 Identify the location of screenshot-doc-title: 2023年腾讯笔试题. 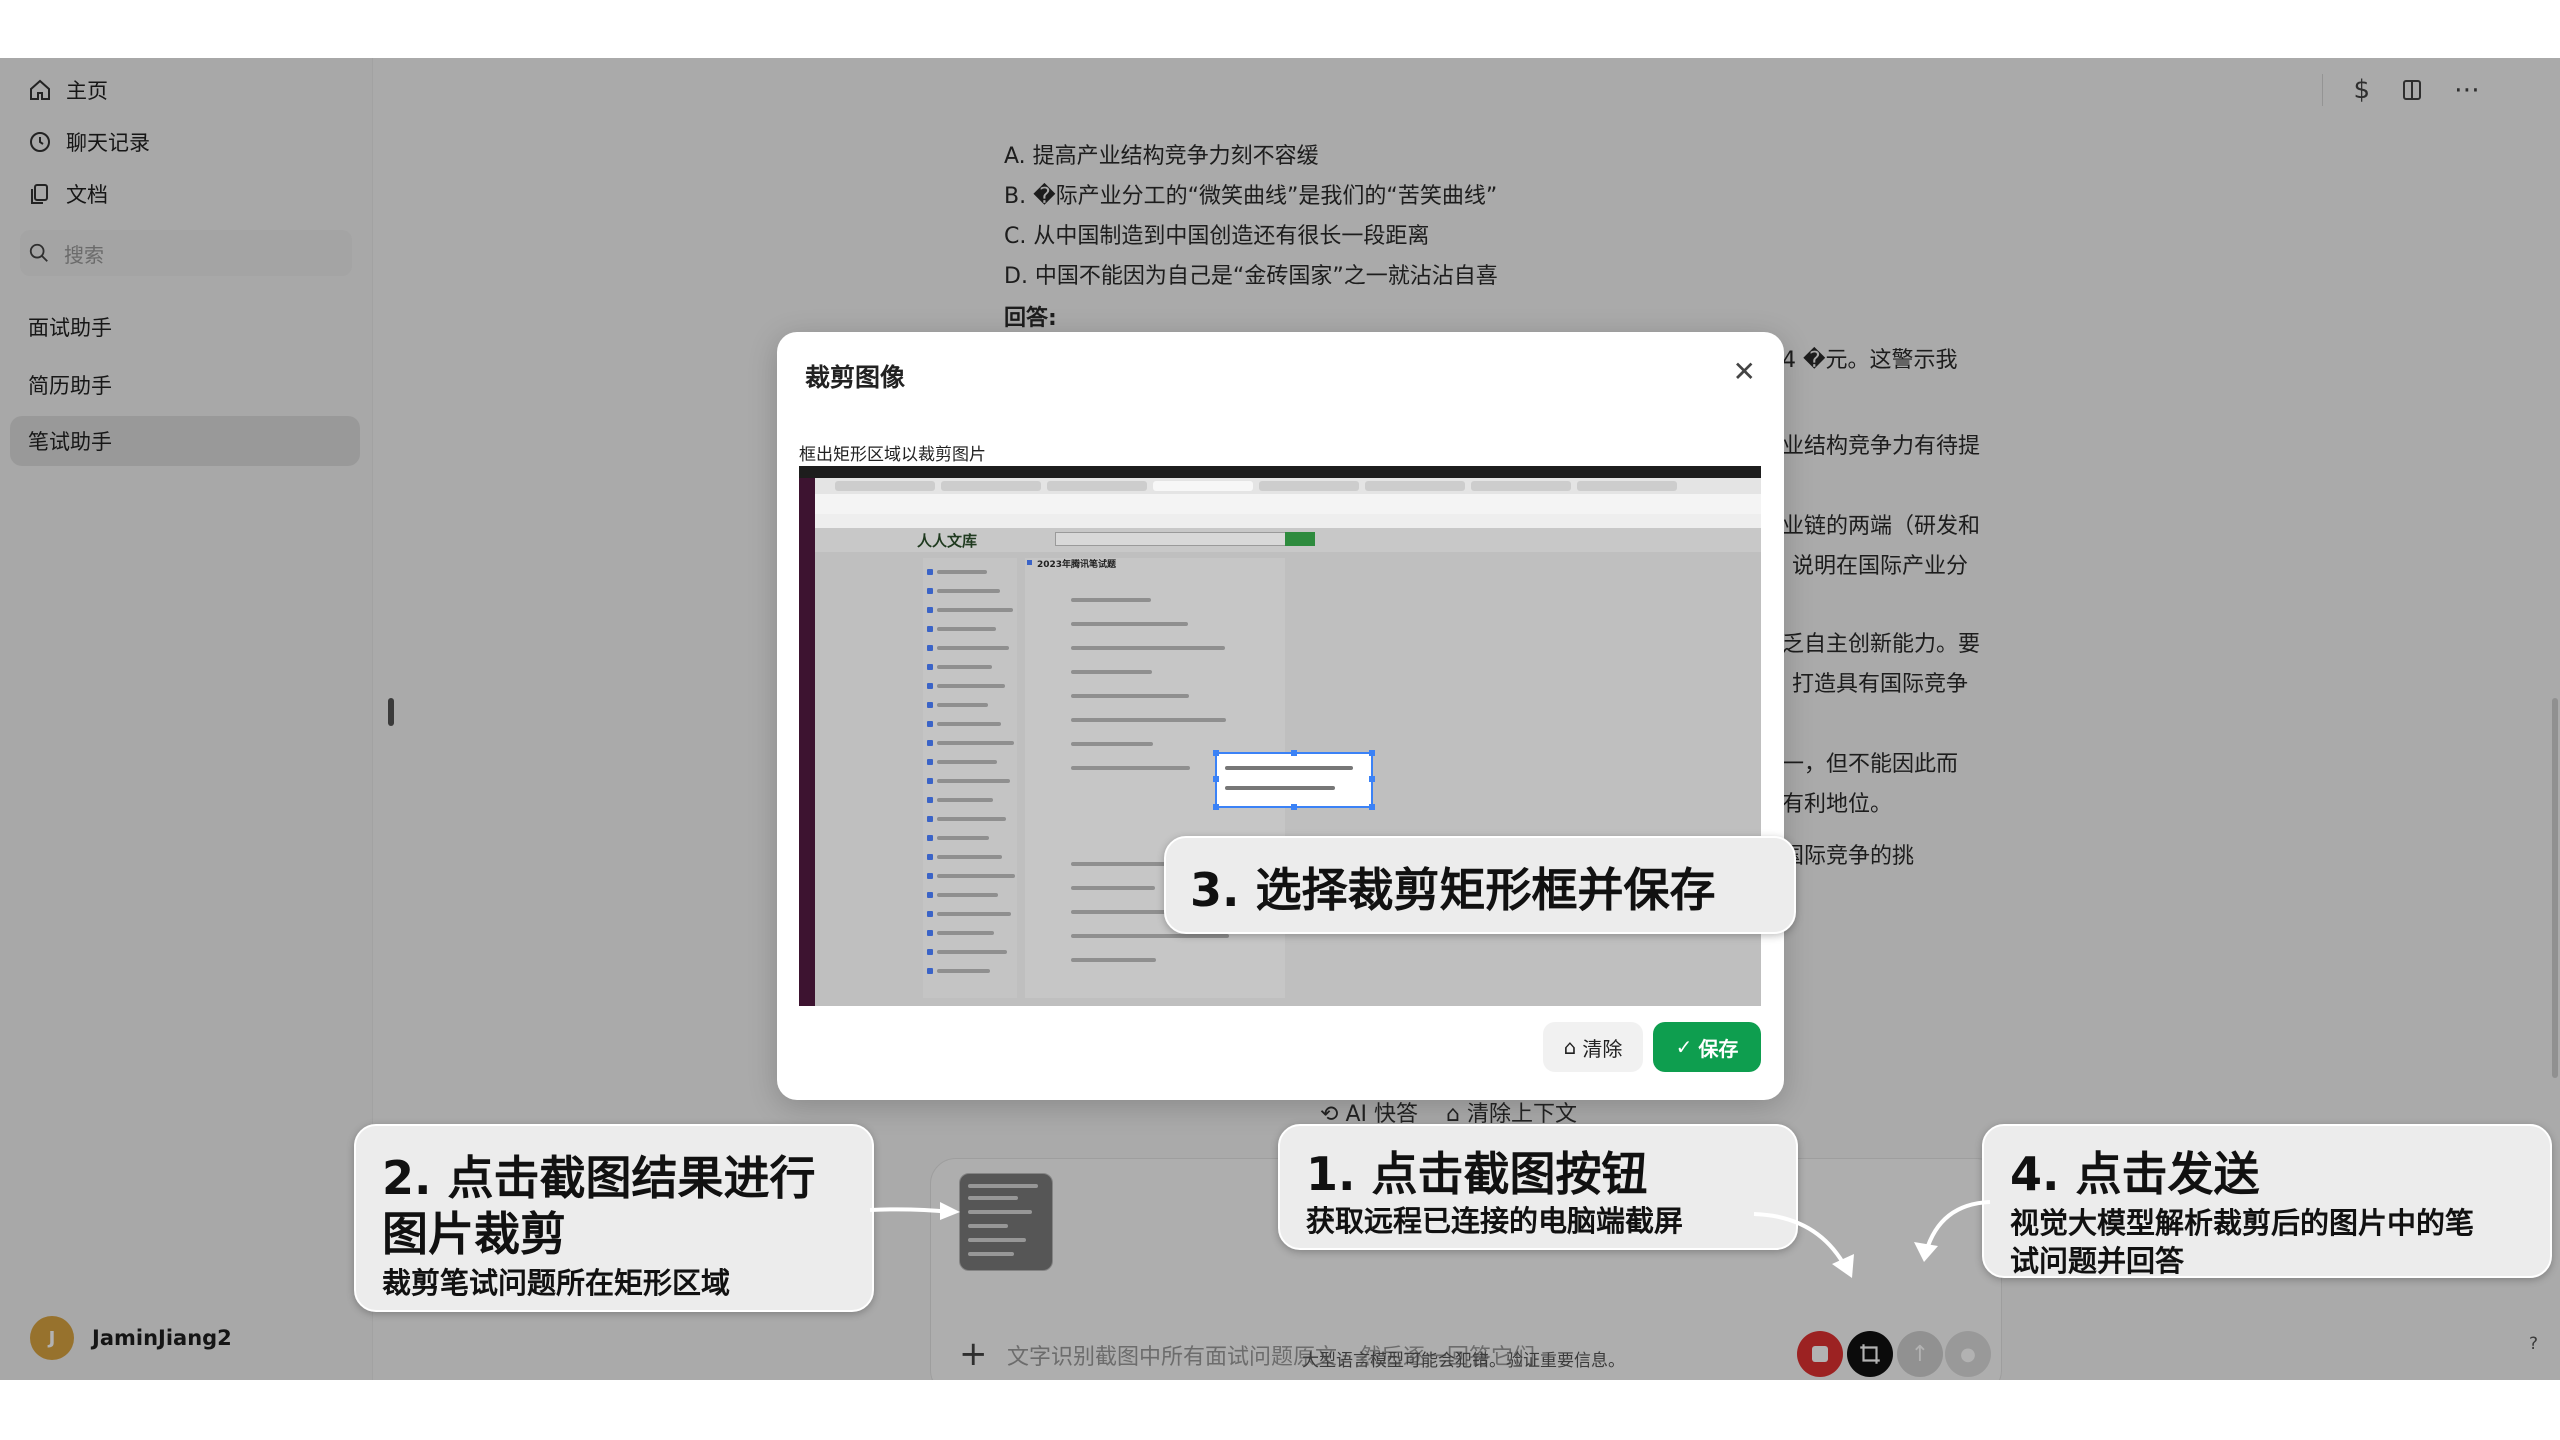
(1077, 565).